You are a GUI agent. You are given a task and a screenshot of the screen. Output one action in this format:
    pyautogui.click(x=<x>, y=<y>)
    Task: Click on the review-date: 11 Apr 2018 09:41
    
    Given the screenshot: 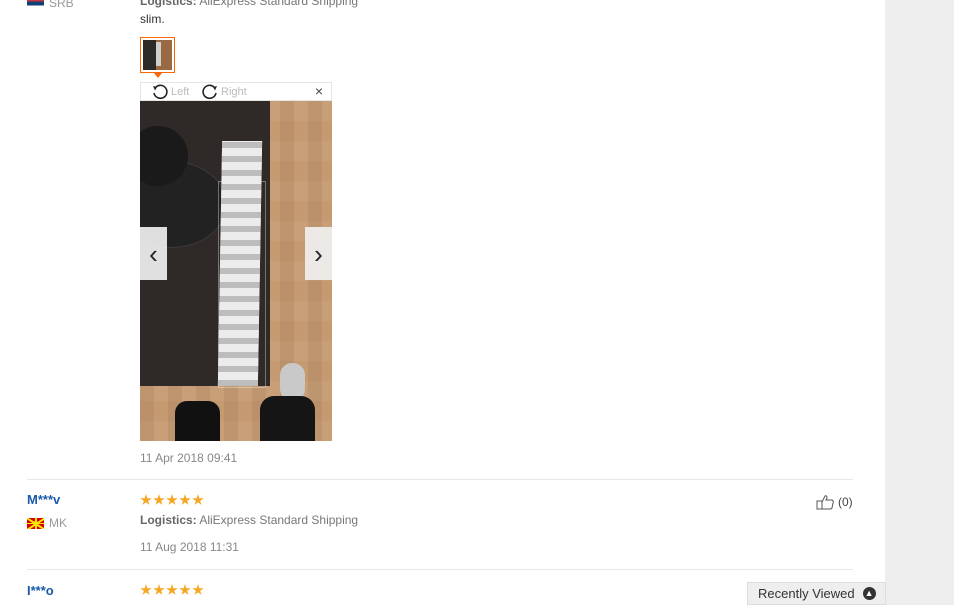 What is the action you would take?
    pyautogui.click(x=189, y=458)
    